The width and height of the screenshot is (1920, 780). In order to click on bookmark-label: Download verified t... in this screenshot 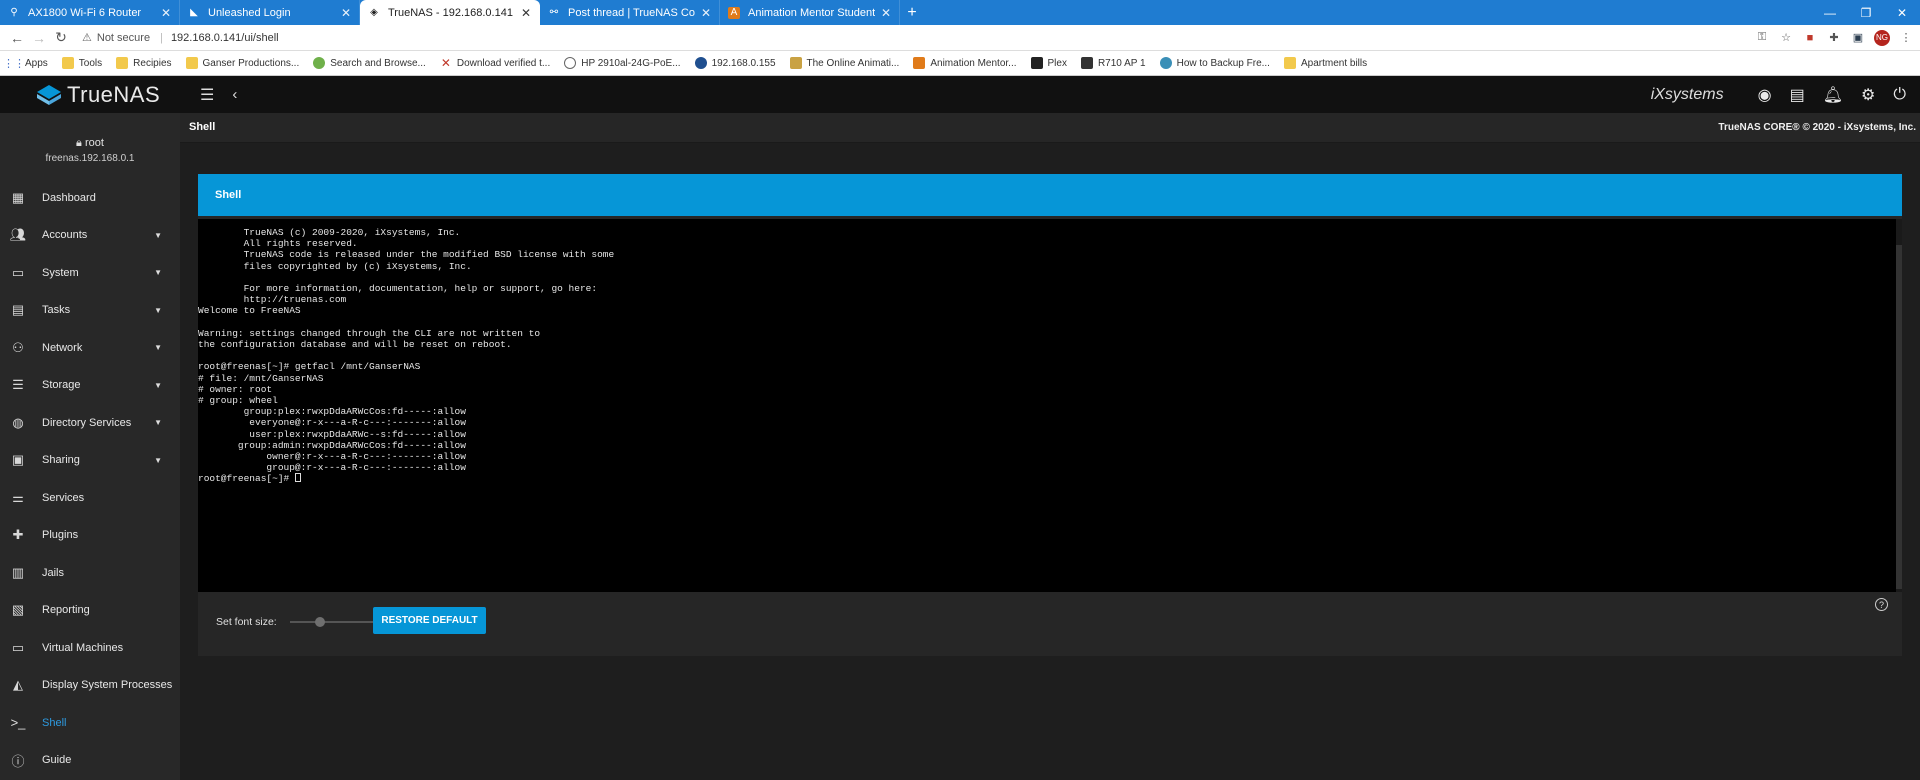, I will do `click(503, 63)`.